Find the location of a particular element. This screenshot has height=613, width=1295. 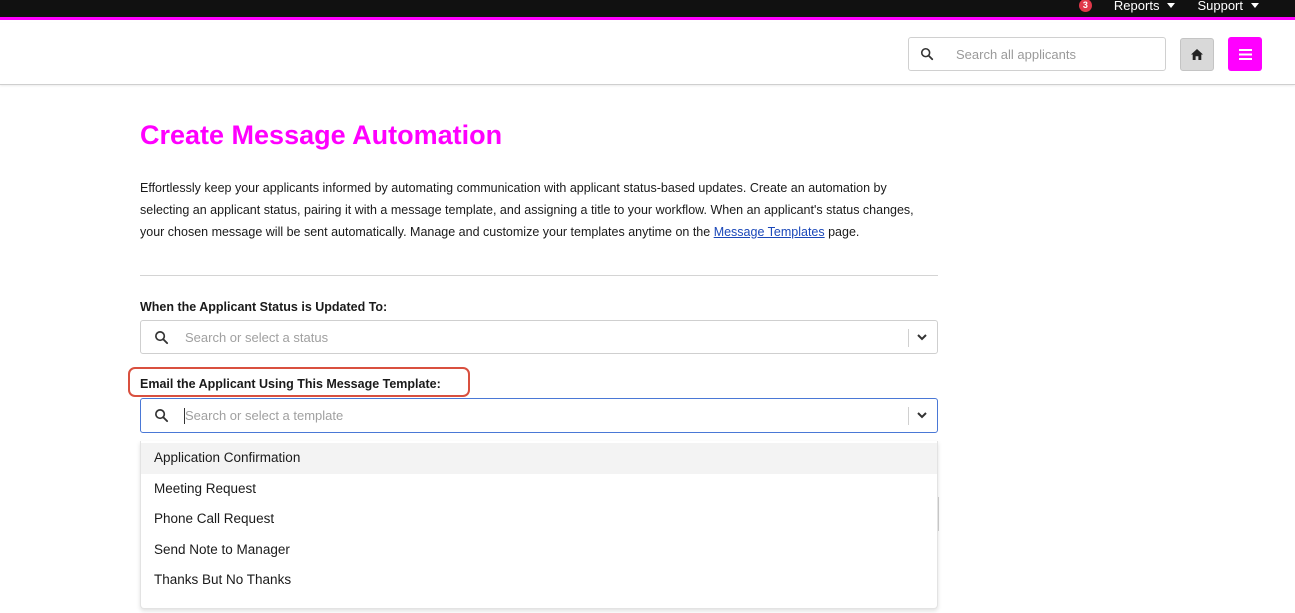

app-header is located at coordinates (647, 54).